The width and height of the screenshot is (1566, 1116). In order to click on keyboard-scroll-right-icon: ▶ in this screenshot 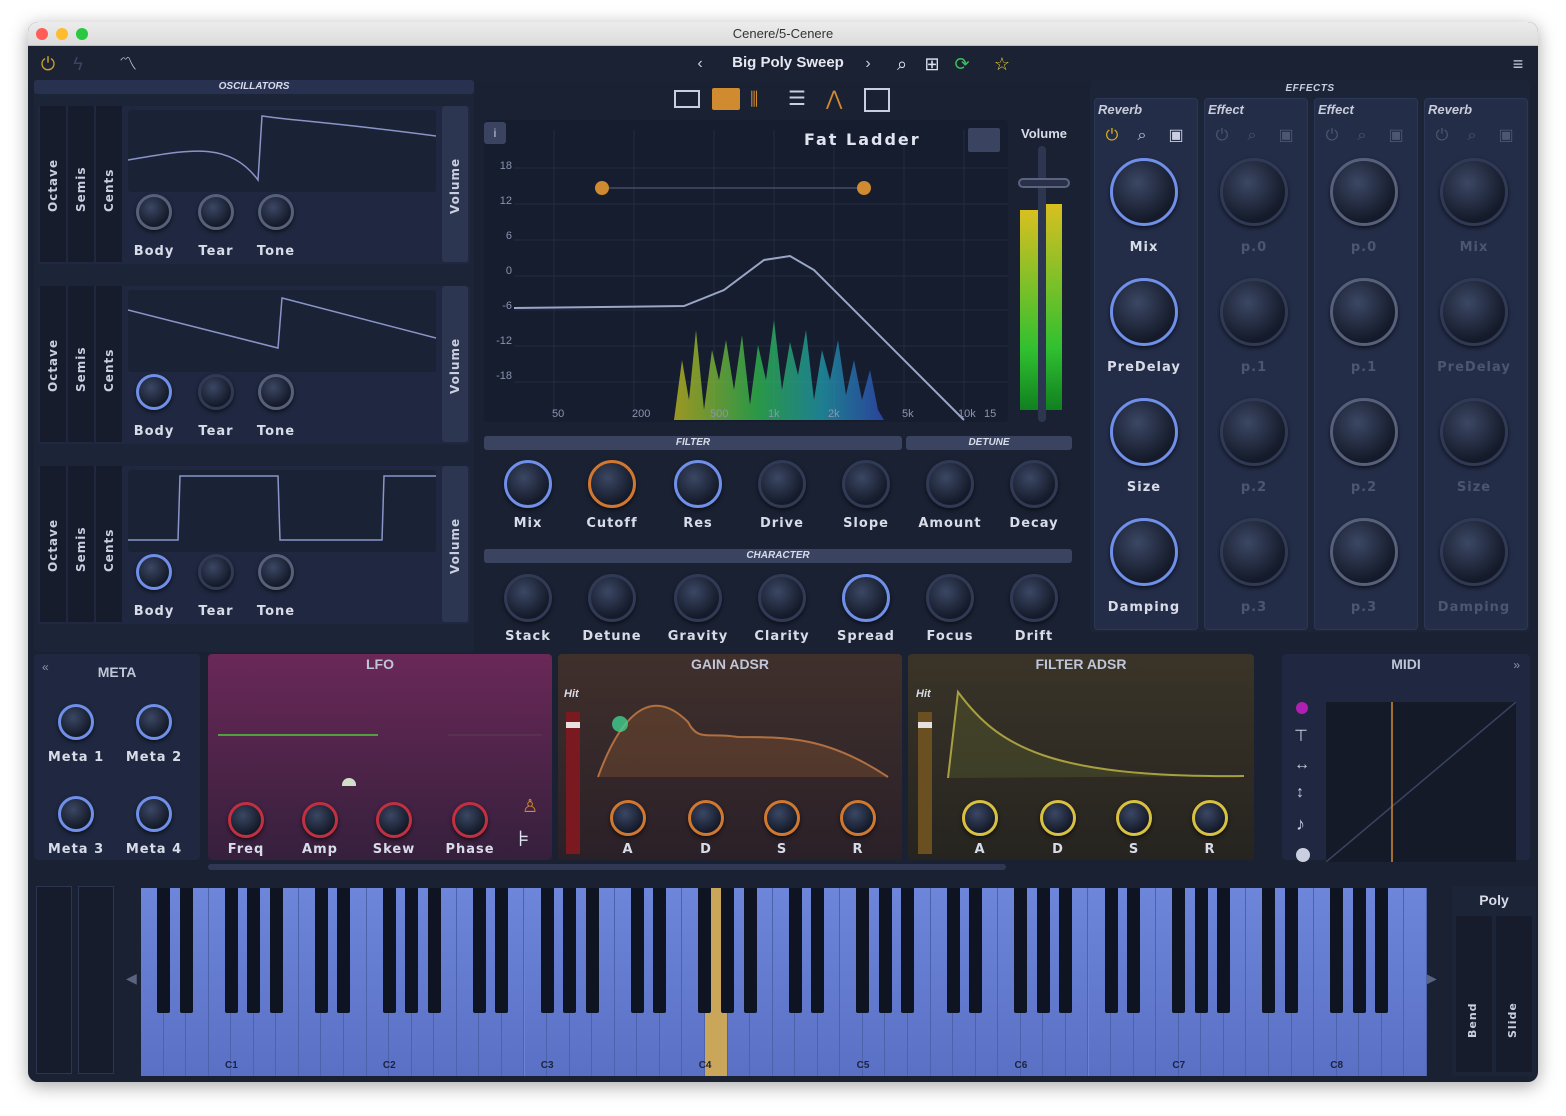, I will do `click(1431, 978)`.